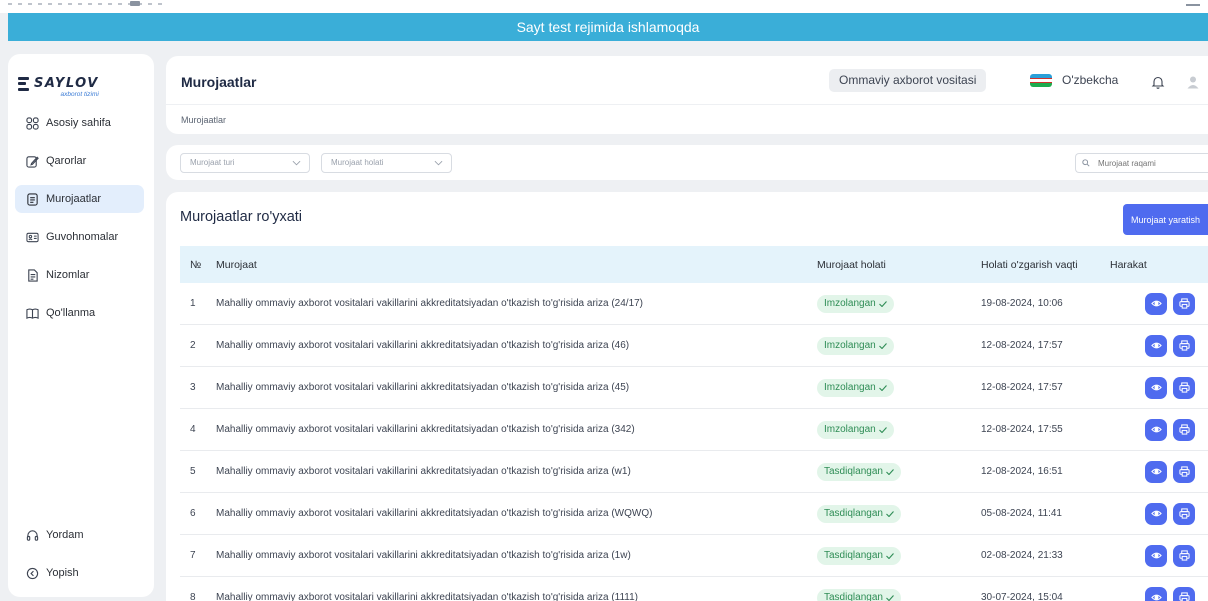 The height and width of the screenshot is (601, 1208). What do you see at coordinates (62, 573) in the screenshot?
I see `sidebar-item-label: Yopish` at bounding box center [62, 573].